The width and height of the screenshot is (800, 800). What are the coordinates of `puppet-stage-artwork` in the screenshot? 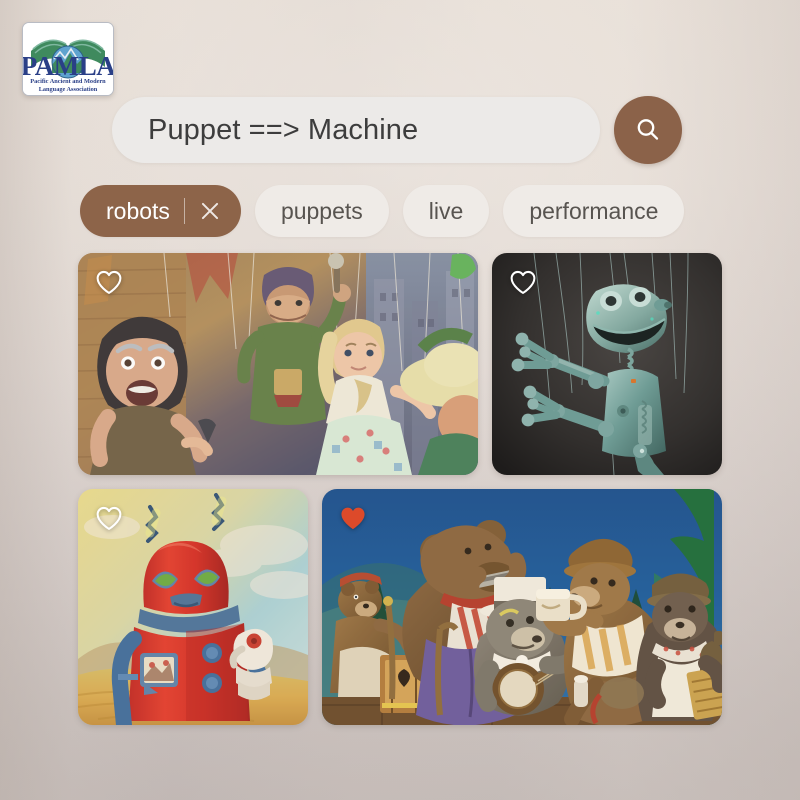 It's located at (278, 364).